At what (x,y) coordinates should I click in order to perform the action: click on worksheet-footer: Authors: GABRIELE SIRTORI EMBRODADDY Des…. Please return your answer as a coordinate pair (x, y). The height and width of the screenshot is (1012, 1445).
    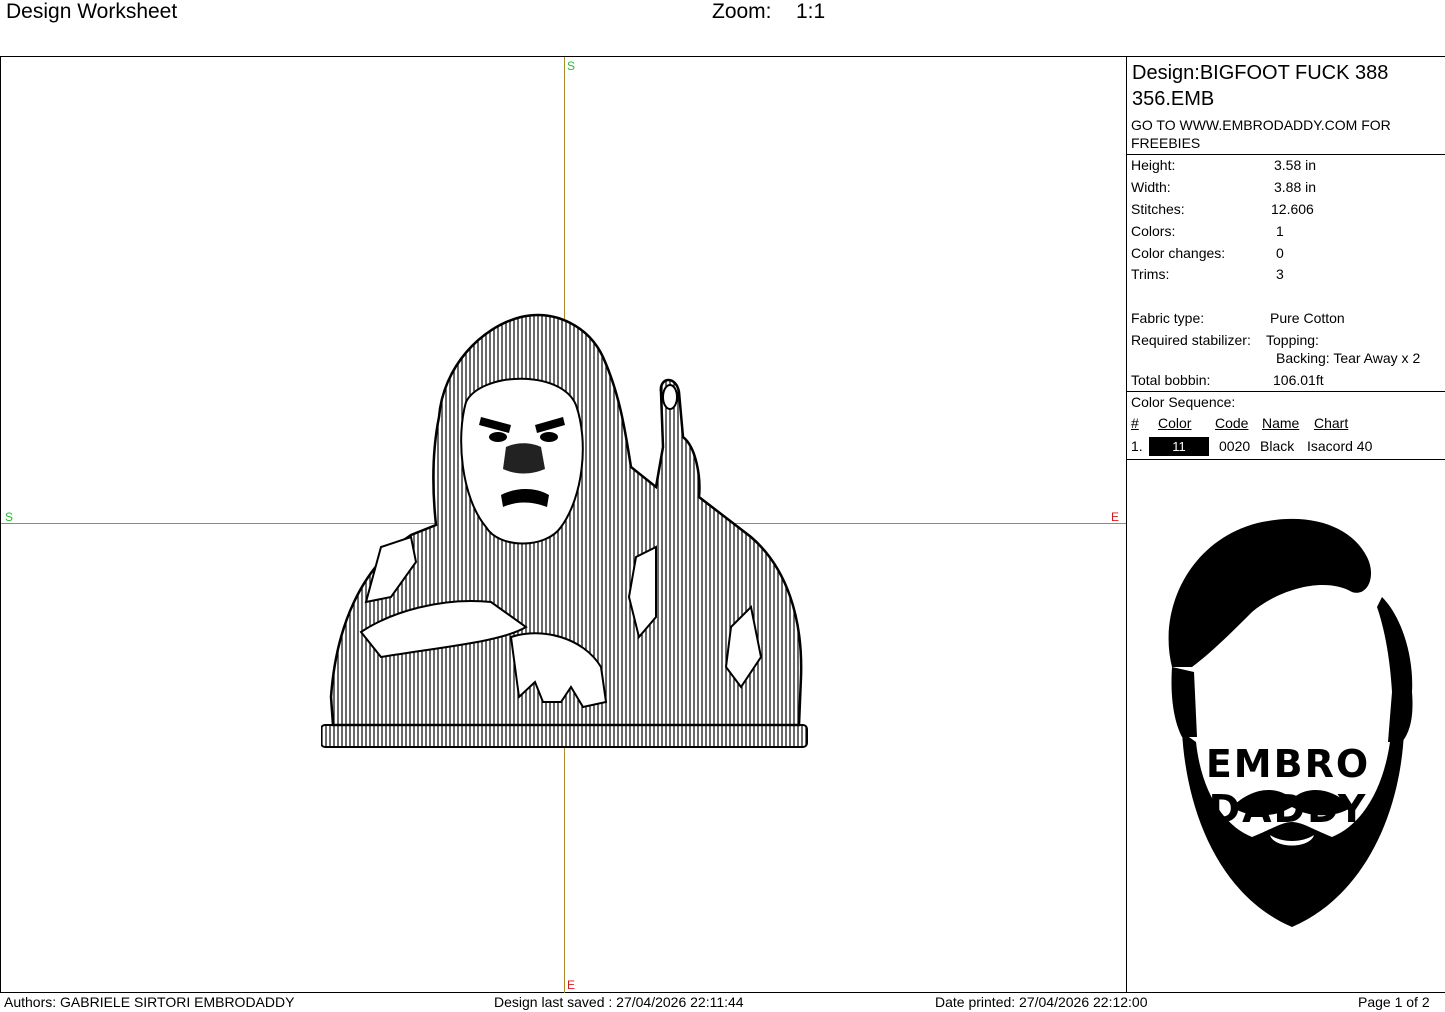
    Looking at the image, I should click on (722, 1002).